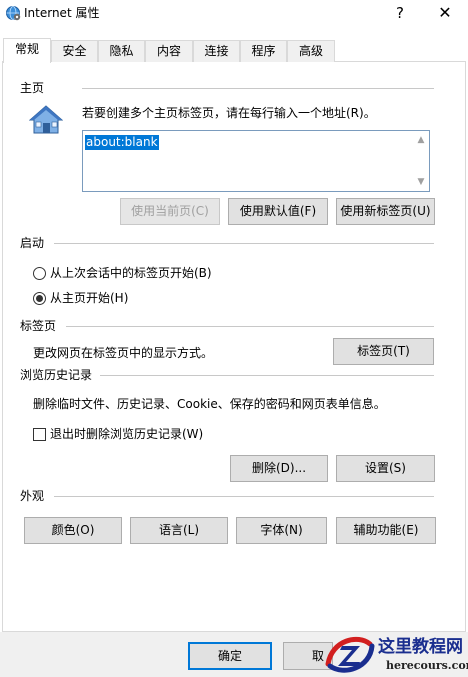 The height and width of the screenshot is (677, 468). What do you see at coordinates (74, 51) in the screenshot?
I see `tab-security: 安全` at bounding box center [74, 51].